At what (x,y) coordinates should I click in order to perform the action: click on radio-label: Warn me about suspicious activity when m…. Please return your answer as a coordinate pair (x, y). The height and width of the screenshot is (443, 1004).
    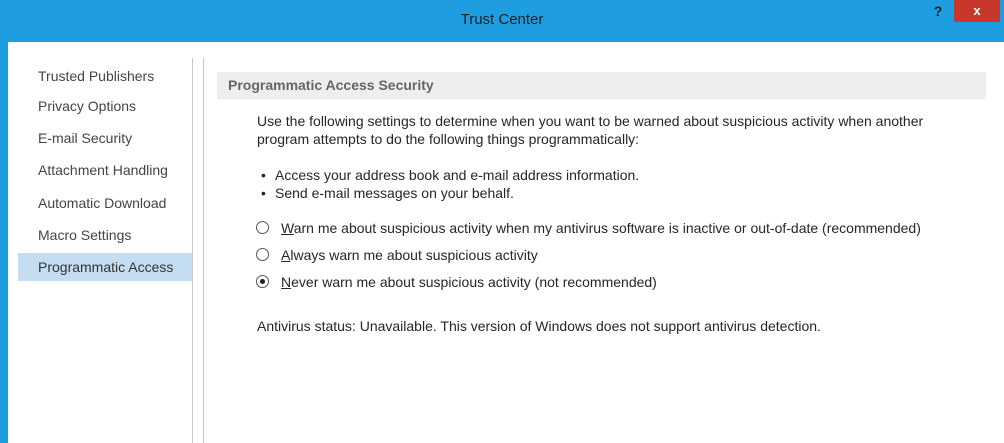
    Looking at the image, I should click on (601, 228).